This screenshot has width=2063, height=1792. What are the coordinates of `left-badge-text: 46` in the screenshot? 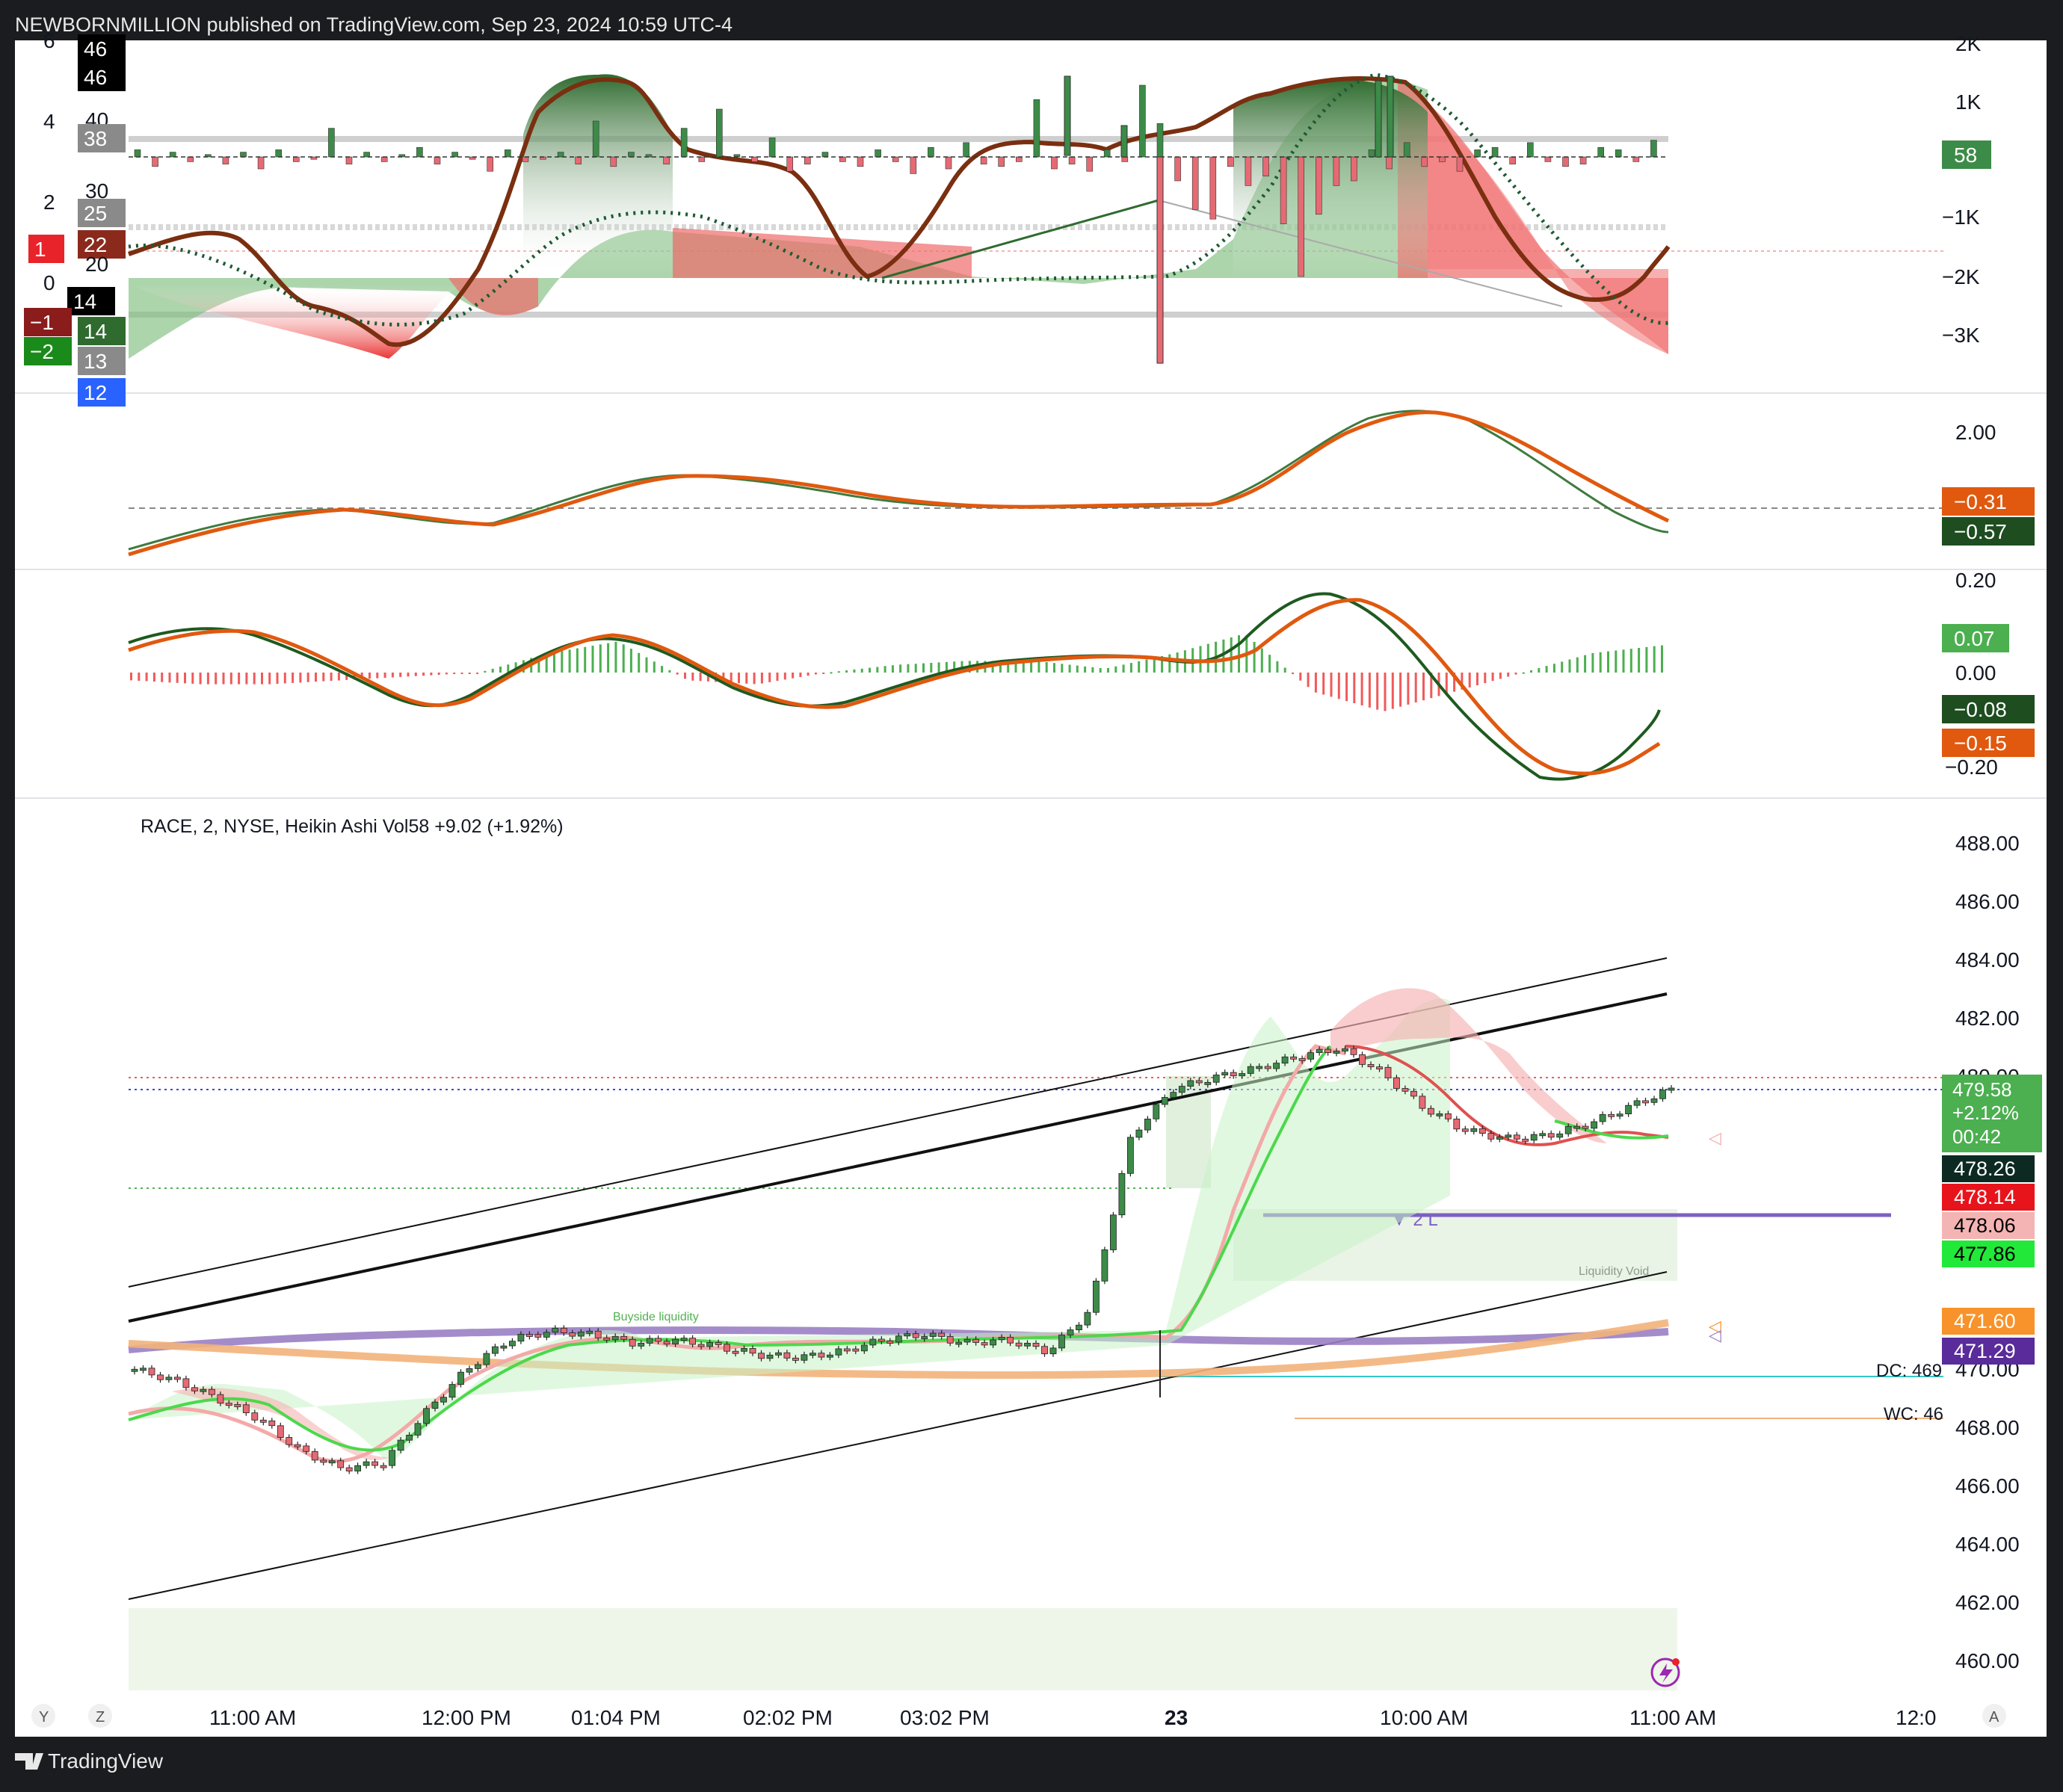 It's located at (95, 49).